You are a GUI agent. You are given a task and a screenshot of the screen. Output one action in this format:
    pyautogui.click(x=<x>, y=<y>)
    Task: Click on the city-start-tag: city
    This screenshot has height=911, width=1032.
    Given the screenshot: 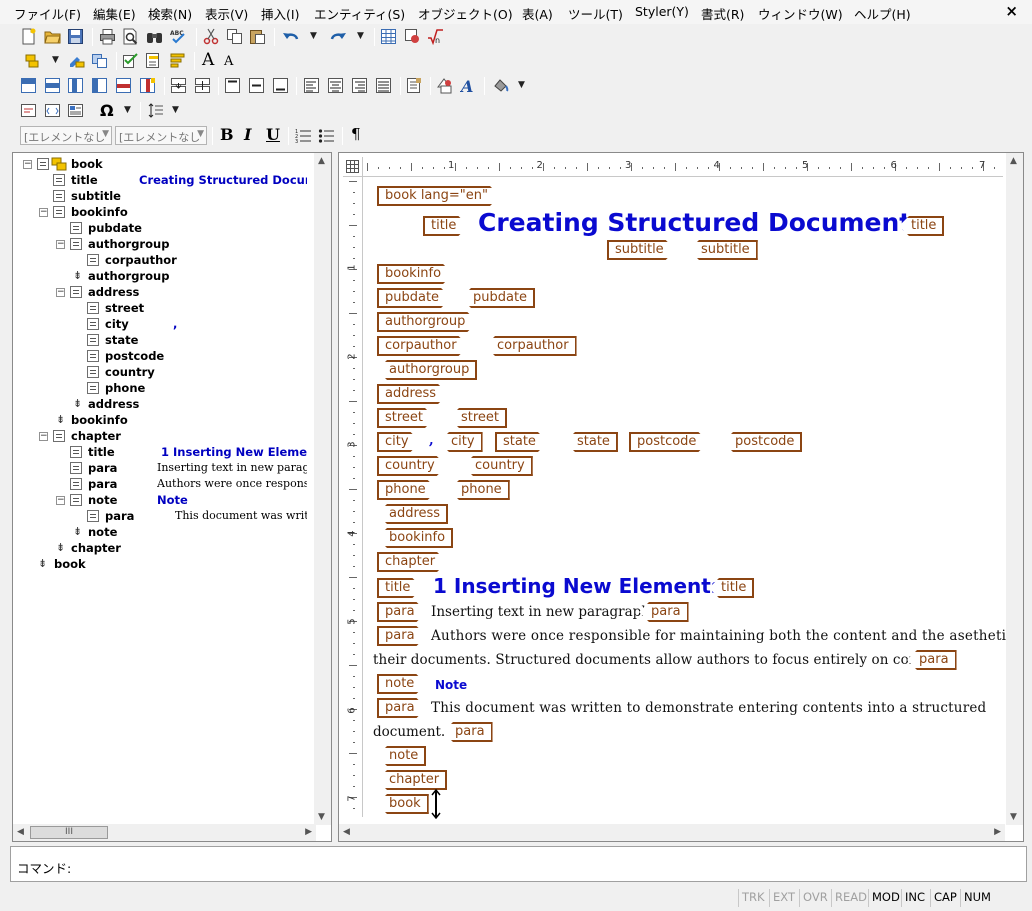 What is the action you would take?
    pyautogui.click(x=399, y=442)
    